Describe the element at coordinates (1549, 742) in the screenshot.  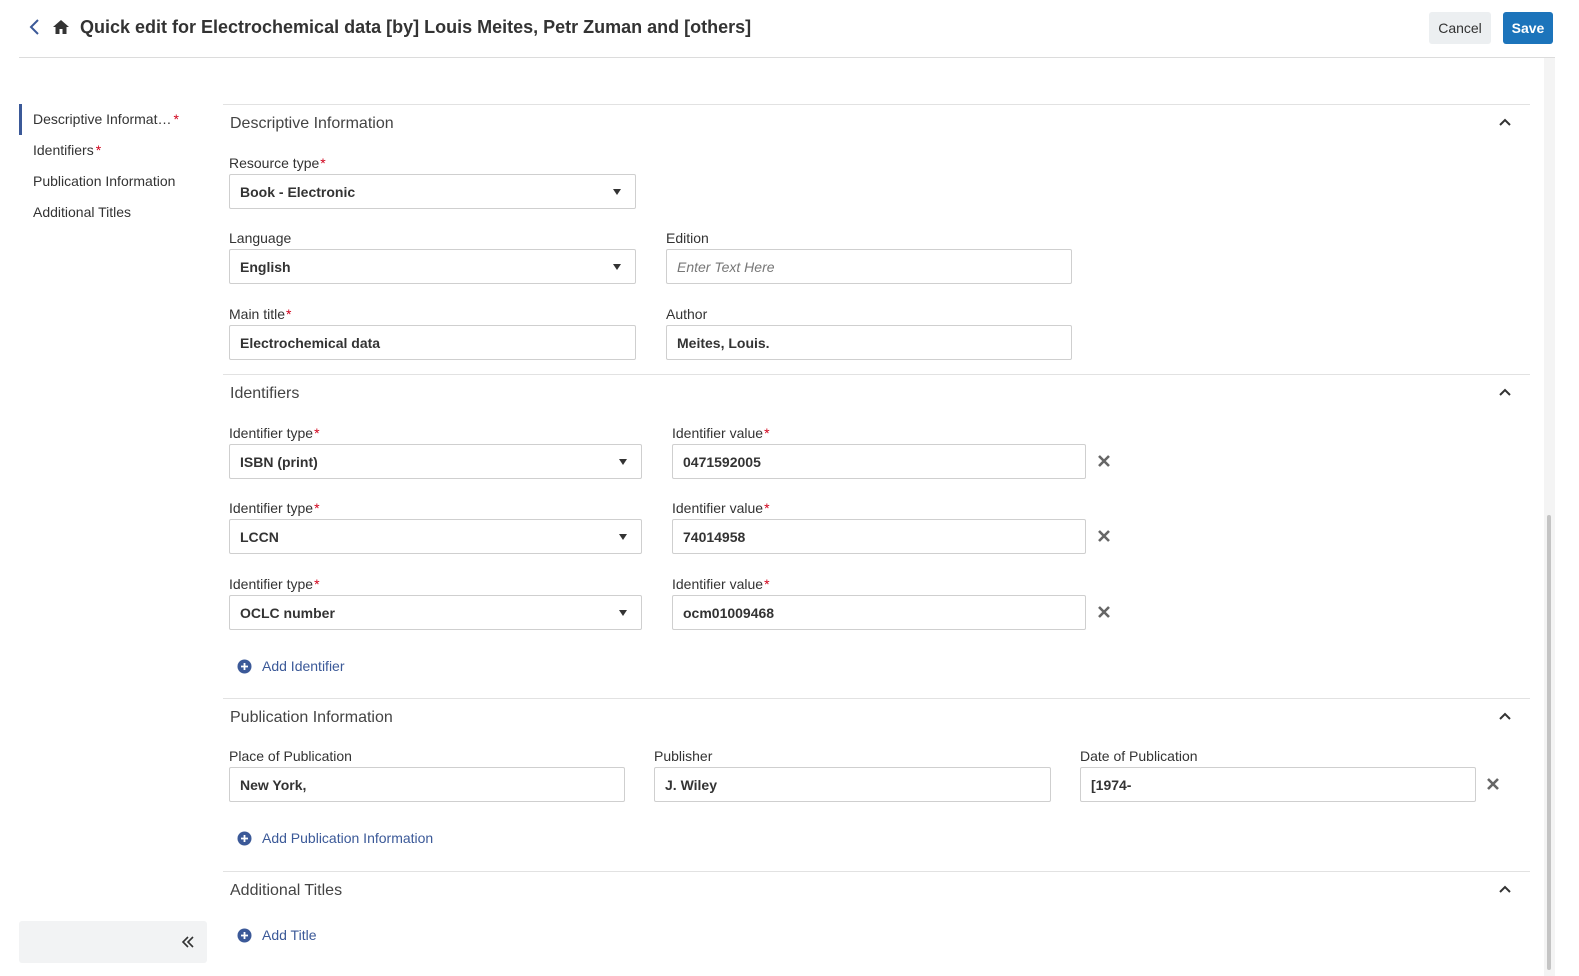
I see `scrollbar-thumb` at that location.